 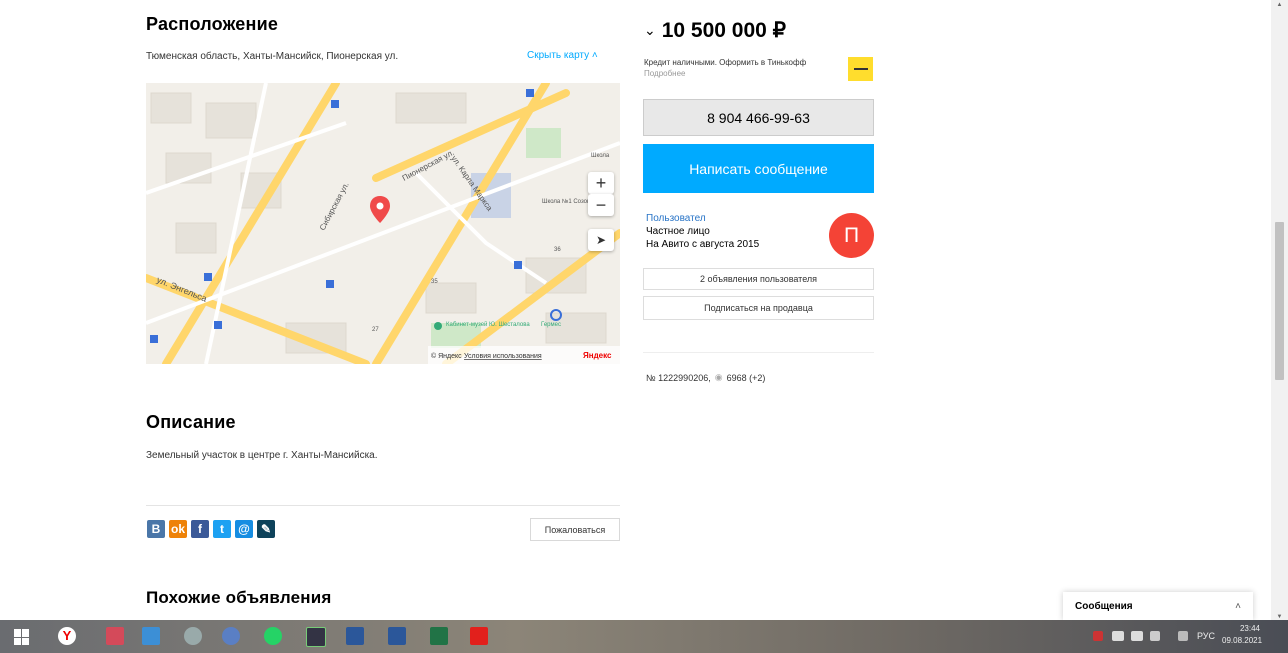 I want to click on vk-icon: В, so click(x=156, y=529).